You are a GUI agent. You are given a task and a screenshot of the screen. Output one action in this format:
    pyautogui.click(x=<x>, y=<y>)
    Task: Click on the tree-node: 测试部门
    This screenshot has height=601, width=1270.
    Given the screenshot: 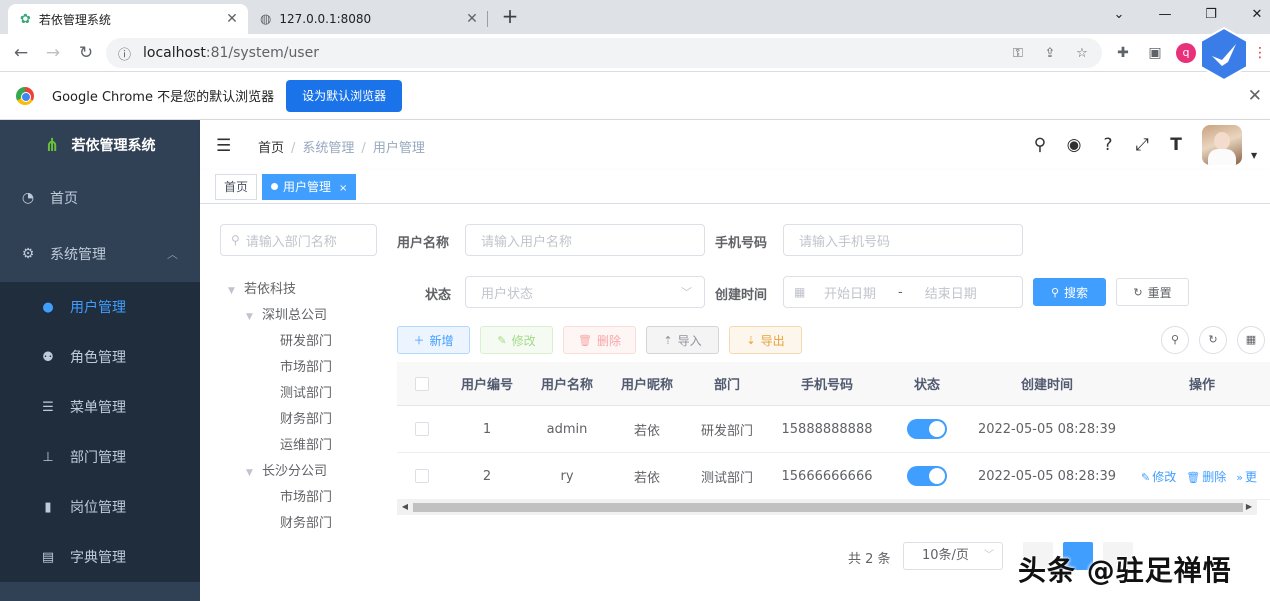 What is the action you would take?
    pyautogui.click(x=303, y=394)
    